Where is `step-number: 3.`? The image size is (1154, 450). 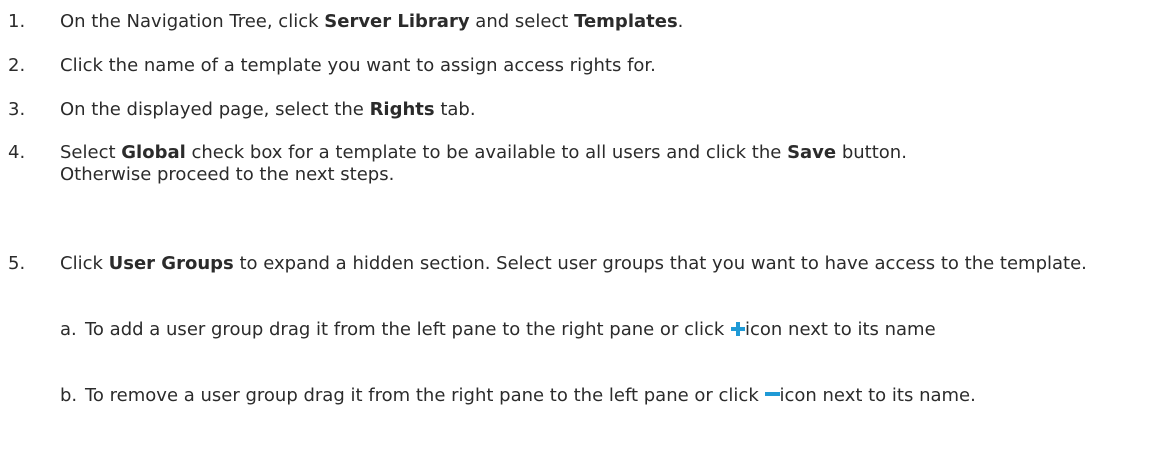 step-number: 3. is located at coordinates (17, 109).